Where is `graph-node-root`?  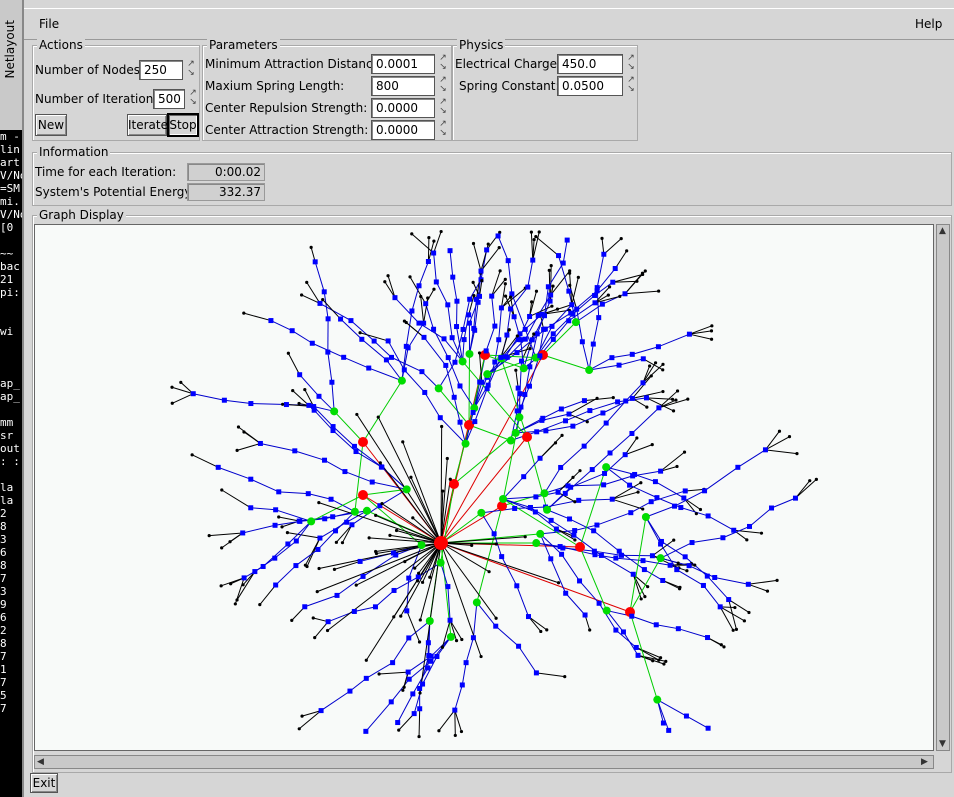 graph-node-root is located at coordinates (441, 543).